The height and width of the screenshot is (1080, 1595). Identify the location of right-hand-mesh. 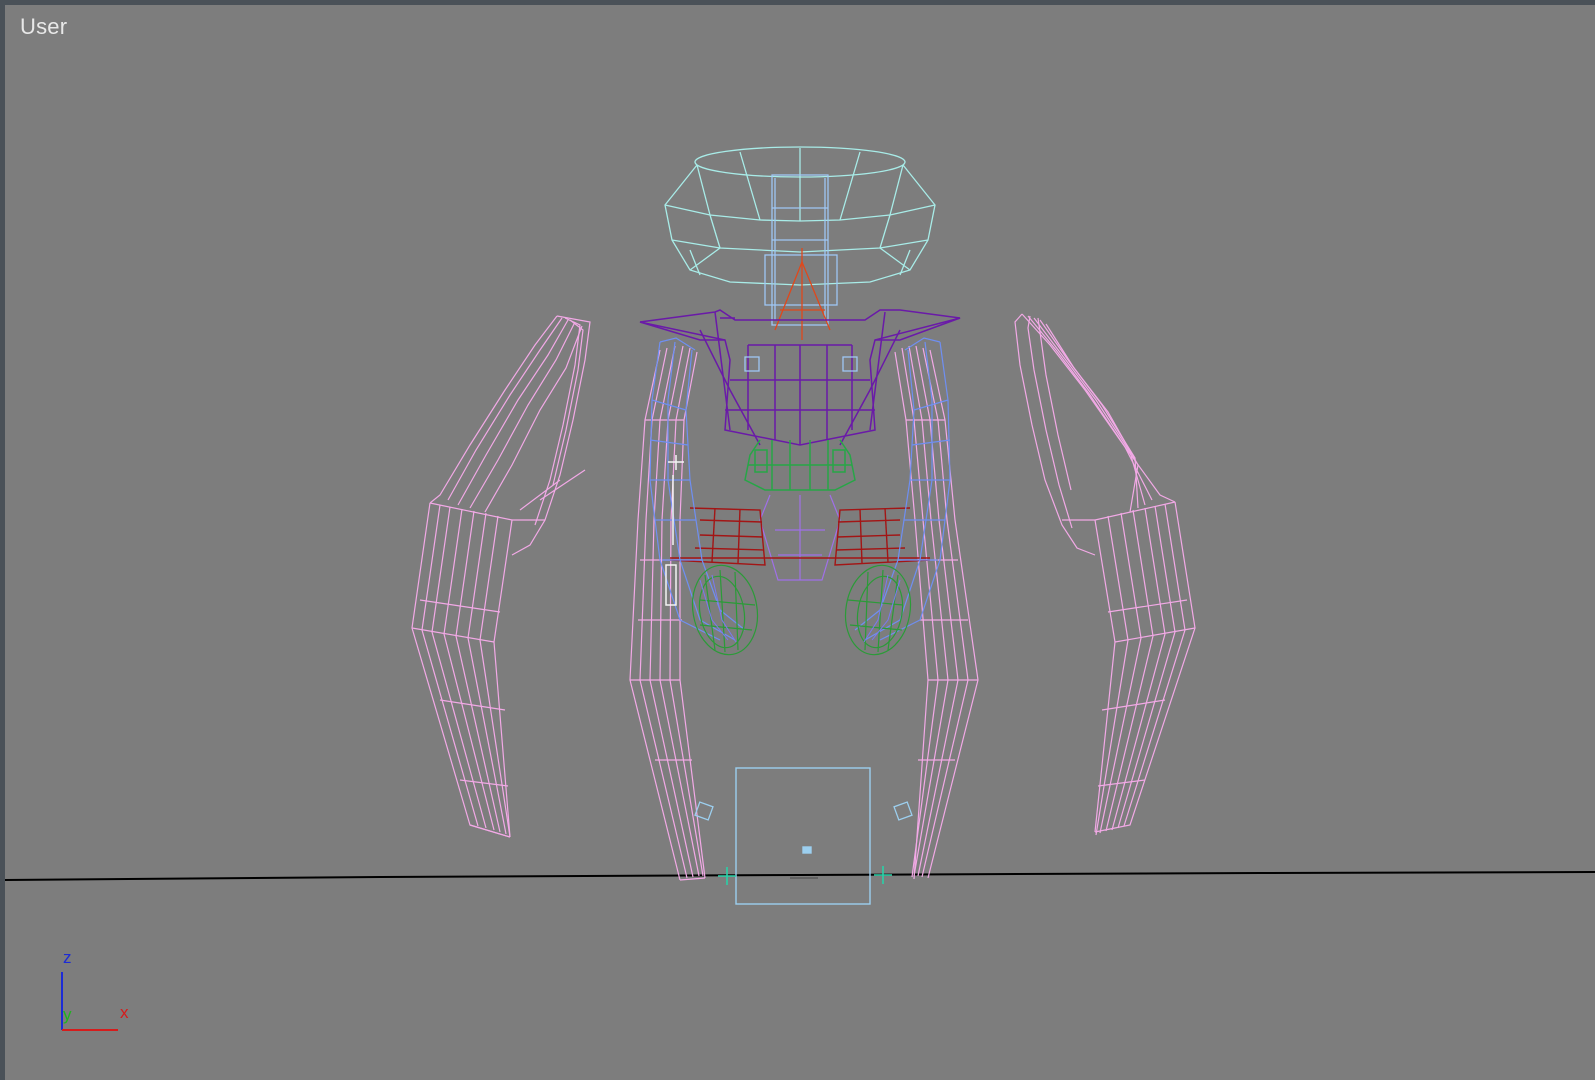
(878, 610).